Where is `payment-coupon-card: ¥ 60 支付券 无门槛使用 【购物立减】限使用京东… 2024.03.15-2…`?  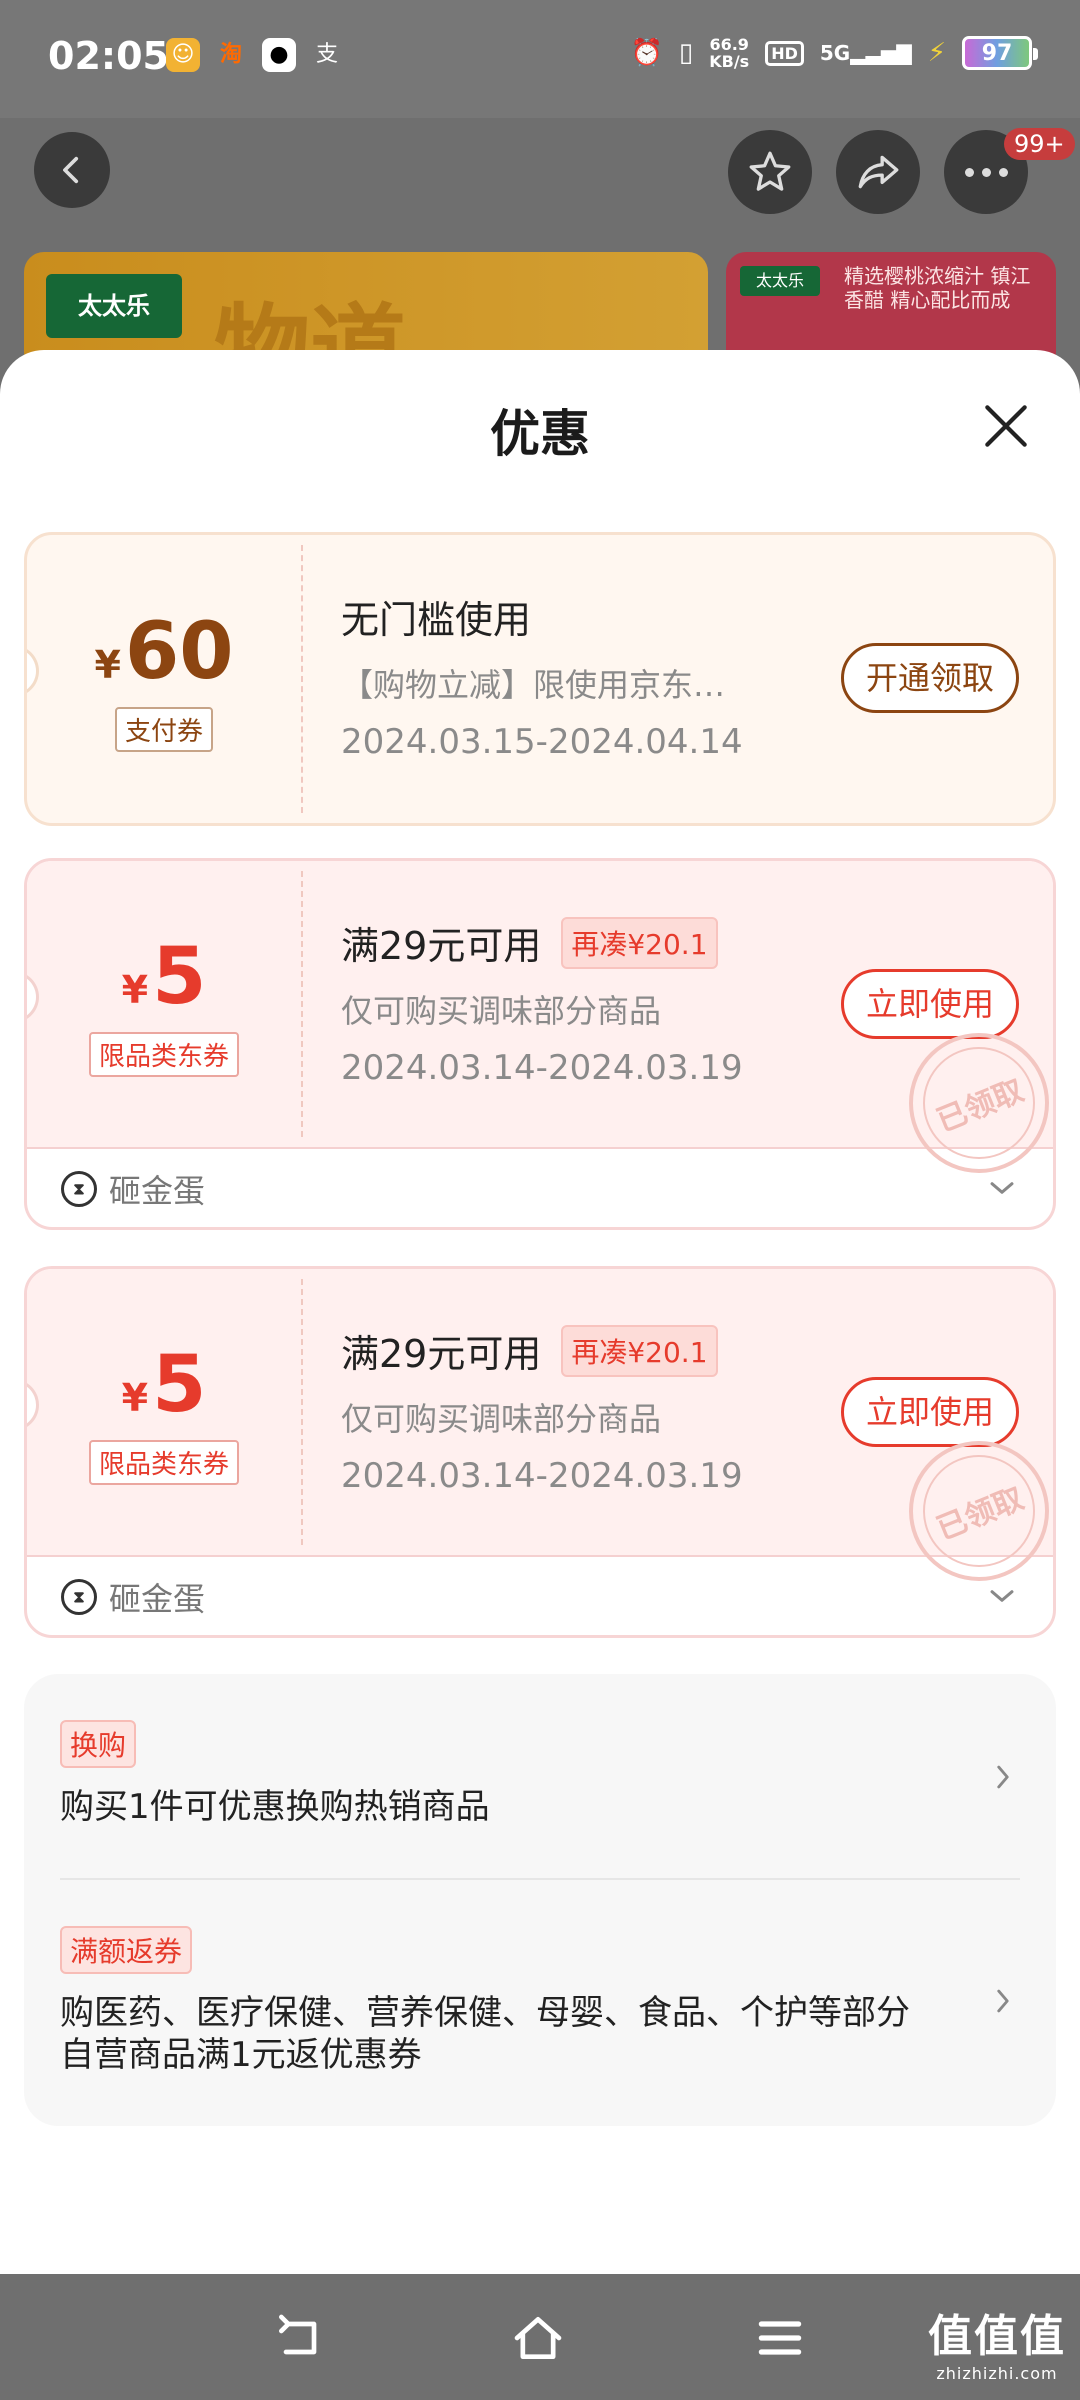 payment-coupon-card: ¥ 60 支付券 无门槛使用 【购物立减】限使用京东… 2024.03.15-2… is located at coordinates (540, 679).